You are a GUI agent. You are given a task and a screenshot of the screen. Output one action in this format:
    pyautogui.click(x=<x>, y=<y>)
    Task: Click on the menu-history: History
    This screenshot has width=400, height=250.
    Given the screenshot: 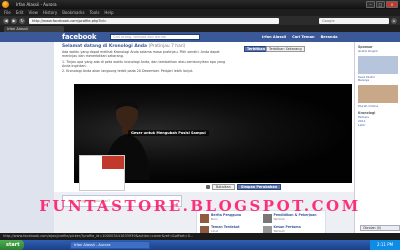 What is the action you would take?
    pyautogui.click(x=50, y=12)
    